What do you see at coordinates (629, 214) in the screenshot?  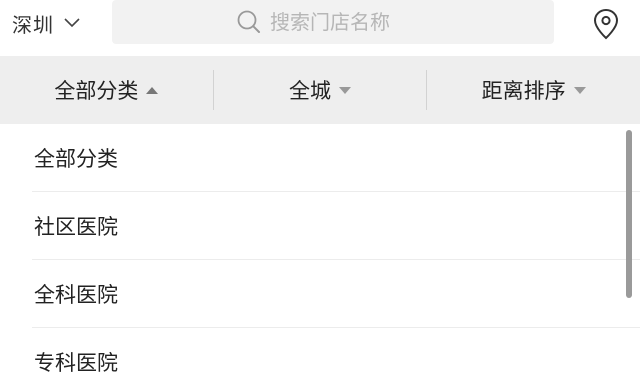 I see `scrollbar` at bounding box center [629, 214].